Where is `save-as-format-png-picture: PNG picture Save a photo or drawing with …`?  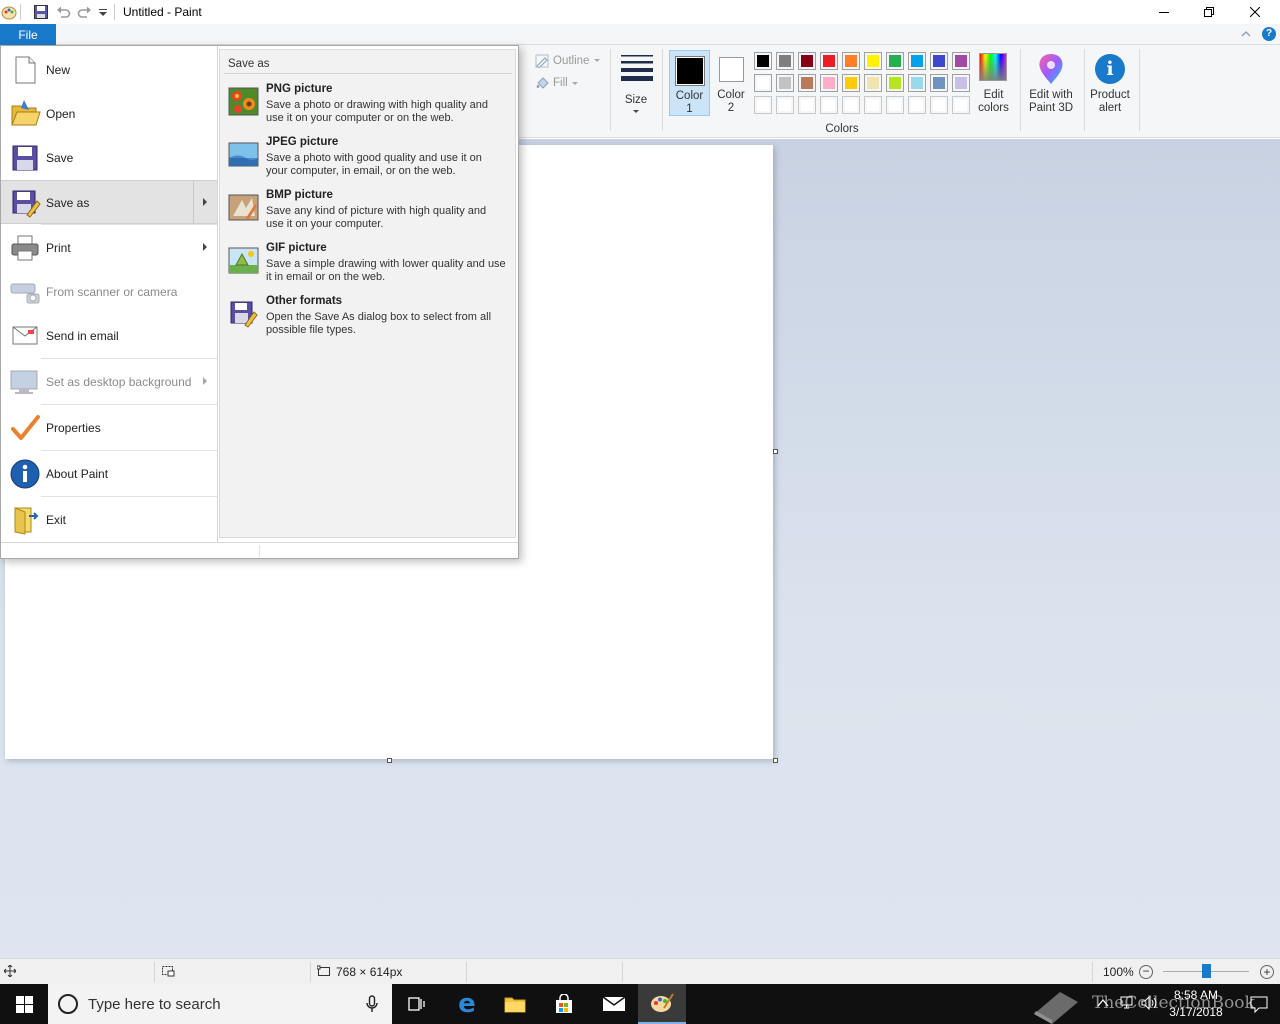 save-as-format-png-picture: PNG picture Save a photo or drawing with … is located at coordinates (367, 106).